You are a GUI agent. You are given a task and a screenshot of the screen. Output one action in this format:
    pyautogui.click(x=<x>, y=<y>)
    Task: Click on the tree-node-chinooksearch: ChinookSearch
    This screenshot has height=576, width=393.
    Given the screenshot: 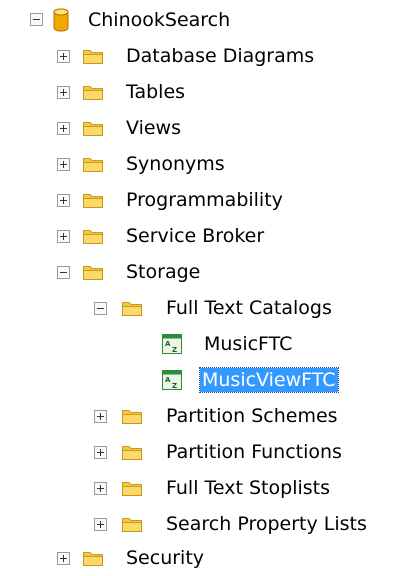 What is the action you would take?
    pyautogui.click(x=140, y=20)
    